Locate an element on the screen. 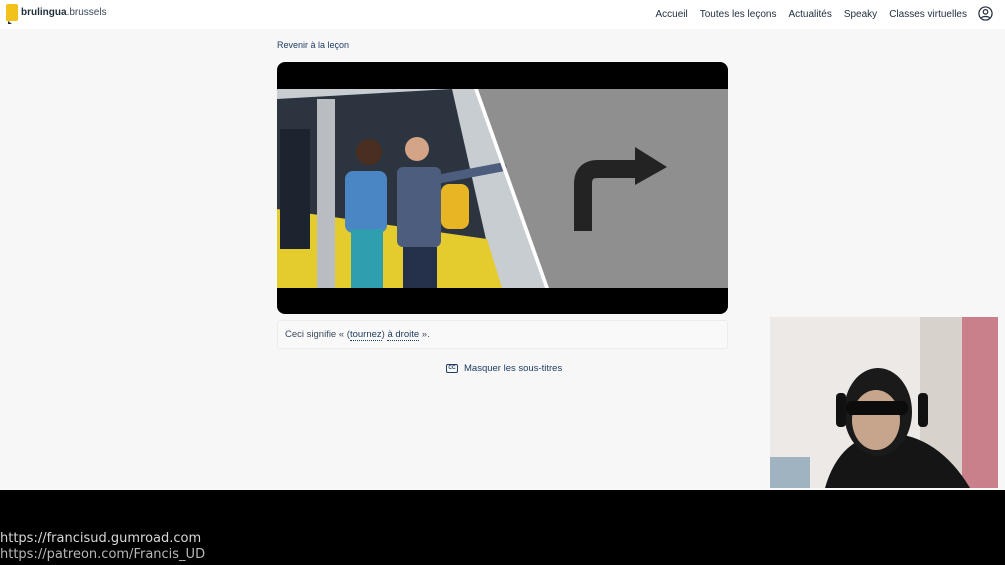 The image size is (1005, 565). webcam-feed is located at coordinates (884, 402).